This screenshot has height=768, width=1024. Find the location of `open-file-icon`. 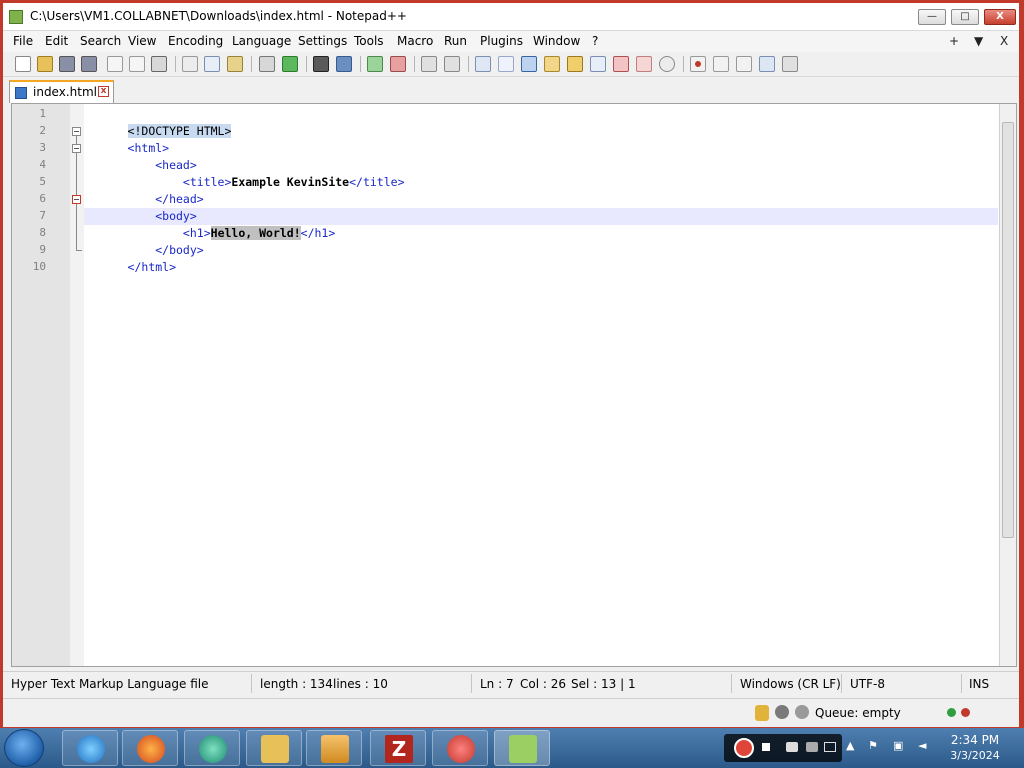

open-file-icon is located at coordinates (45, 64).